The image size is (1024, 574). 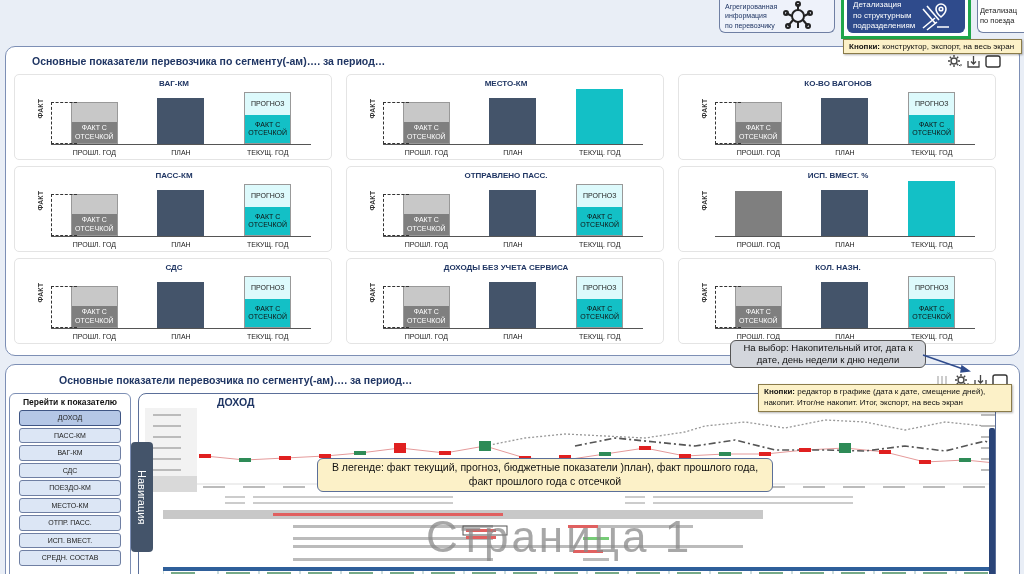 I want to click on chart-title: ПАСС-КМ, so click(x=174, y=176).